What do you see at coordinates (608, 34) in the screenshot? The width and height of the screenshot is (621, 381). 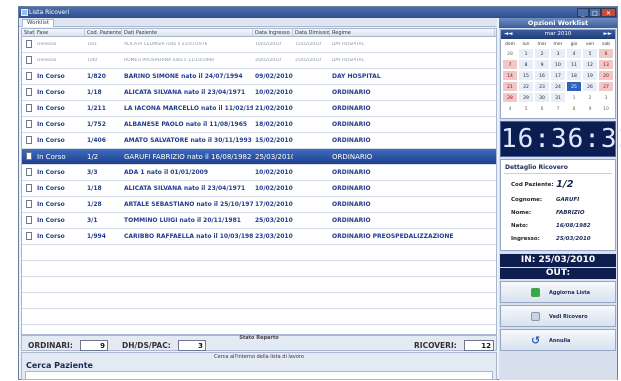 I see `next-month-button: ►►` at bounding box center [608, 34].